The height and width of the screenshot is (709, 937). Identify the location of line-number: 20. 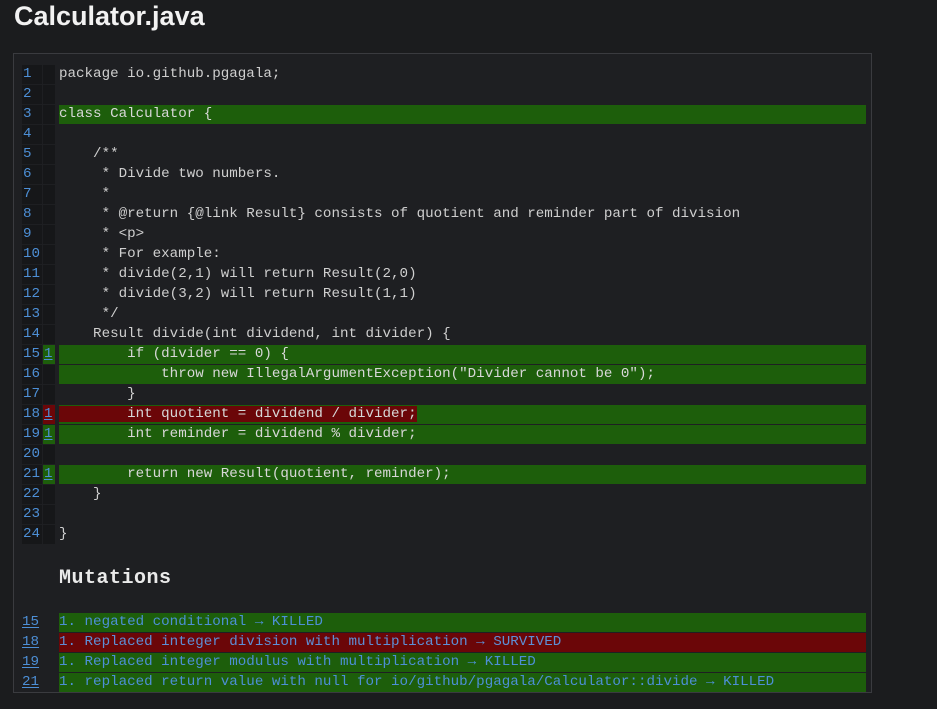
(32, 454).